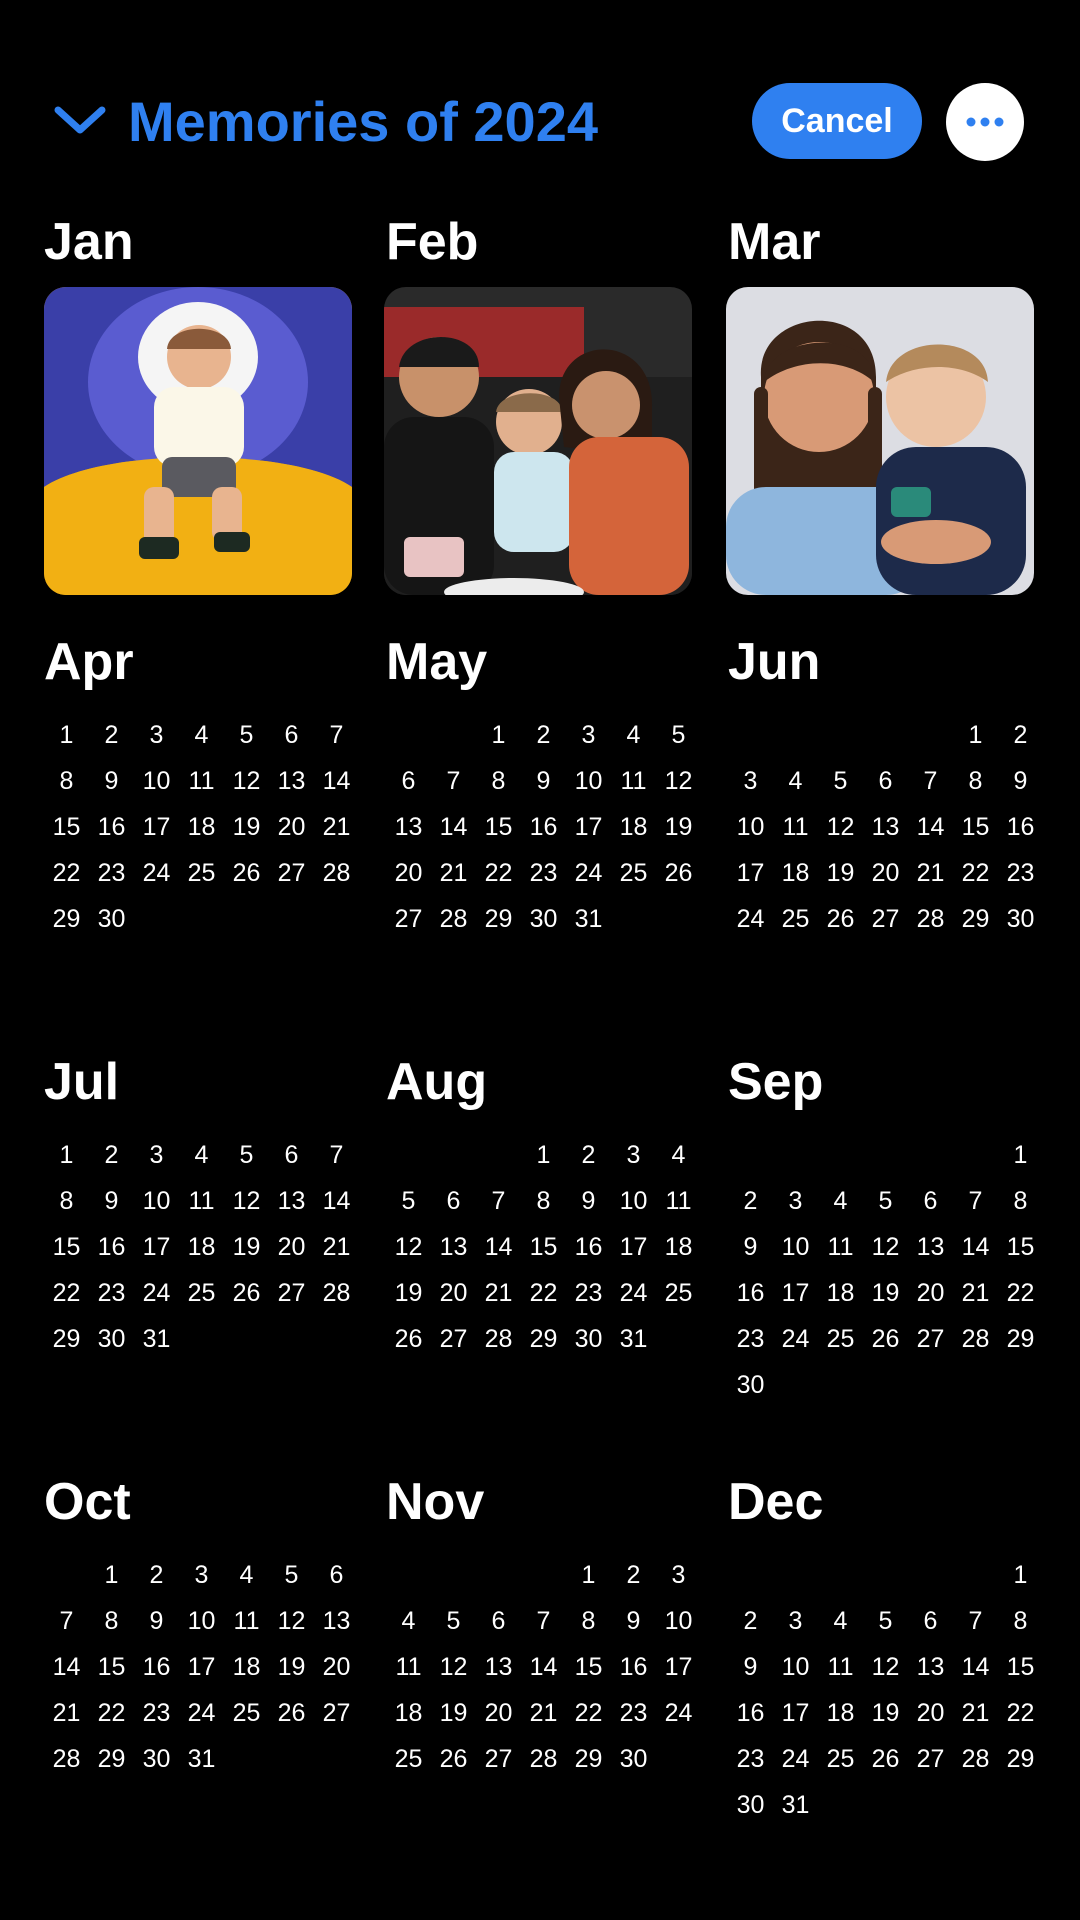  I want to click on calendar-day: 31, so click(633, 1339).